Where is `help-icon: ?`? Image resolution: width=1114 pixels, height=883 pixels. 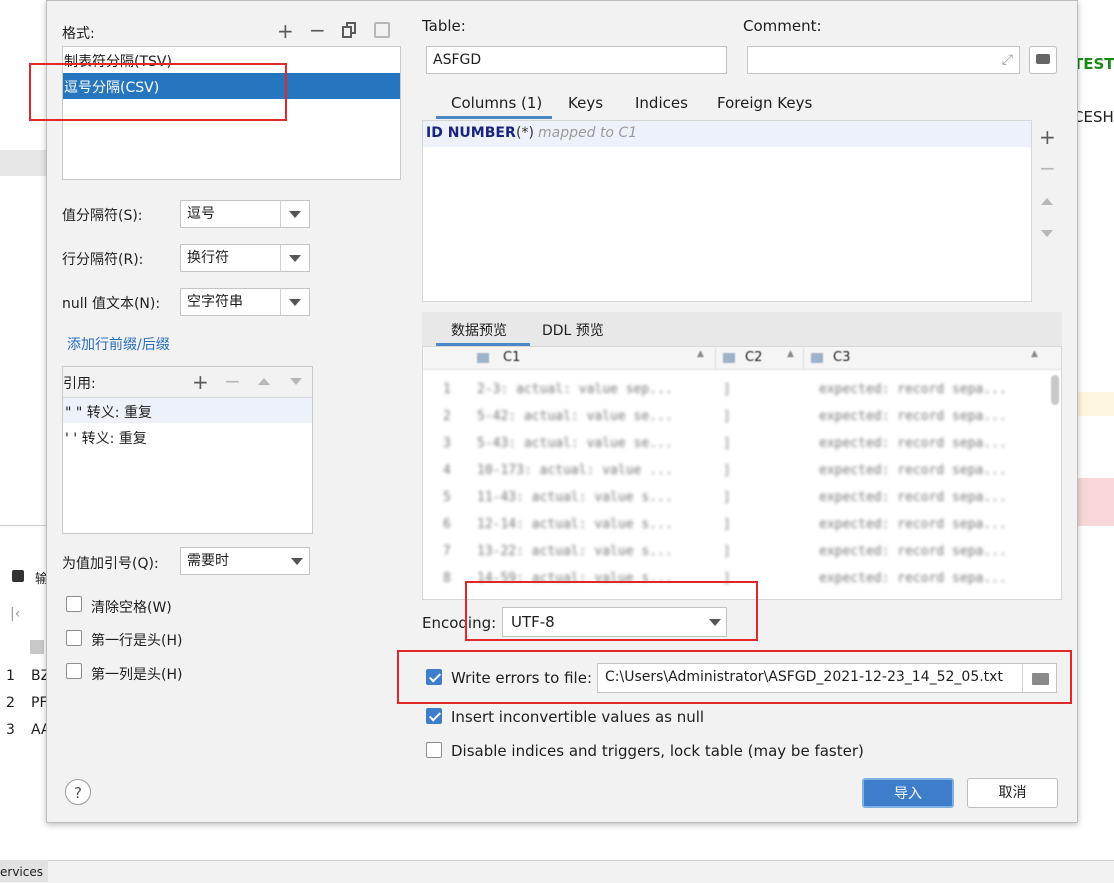 help-icon: ? is located at coordinates (78, 792).